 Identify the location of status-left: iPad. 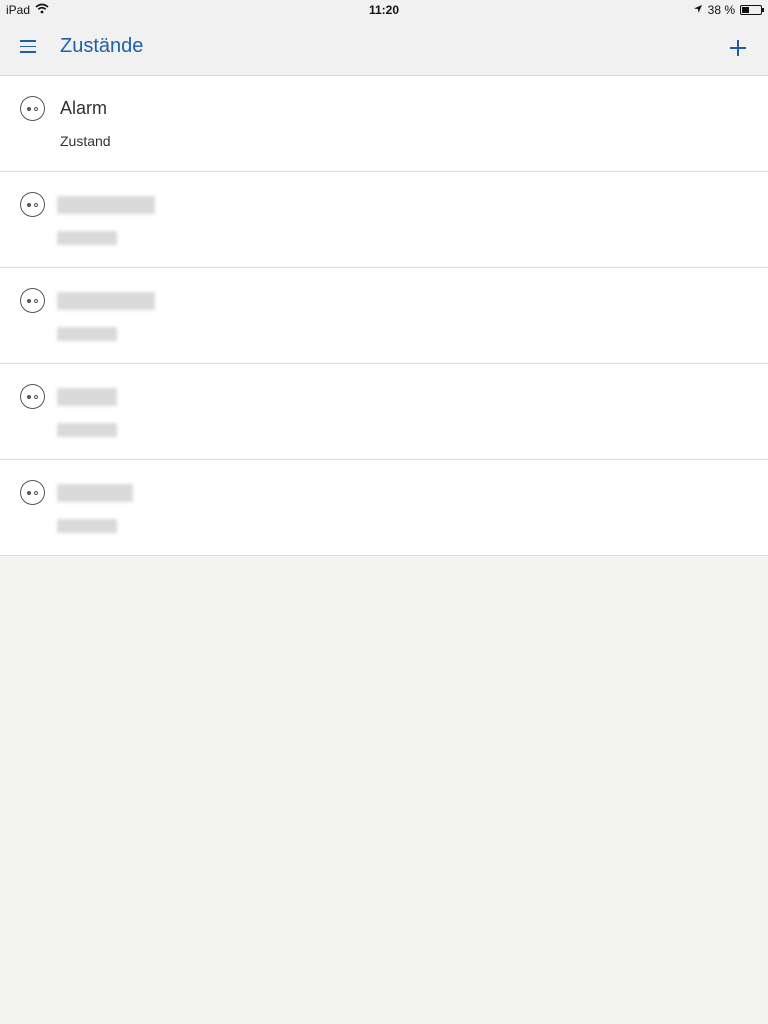
(27, 10).